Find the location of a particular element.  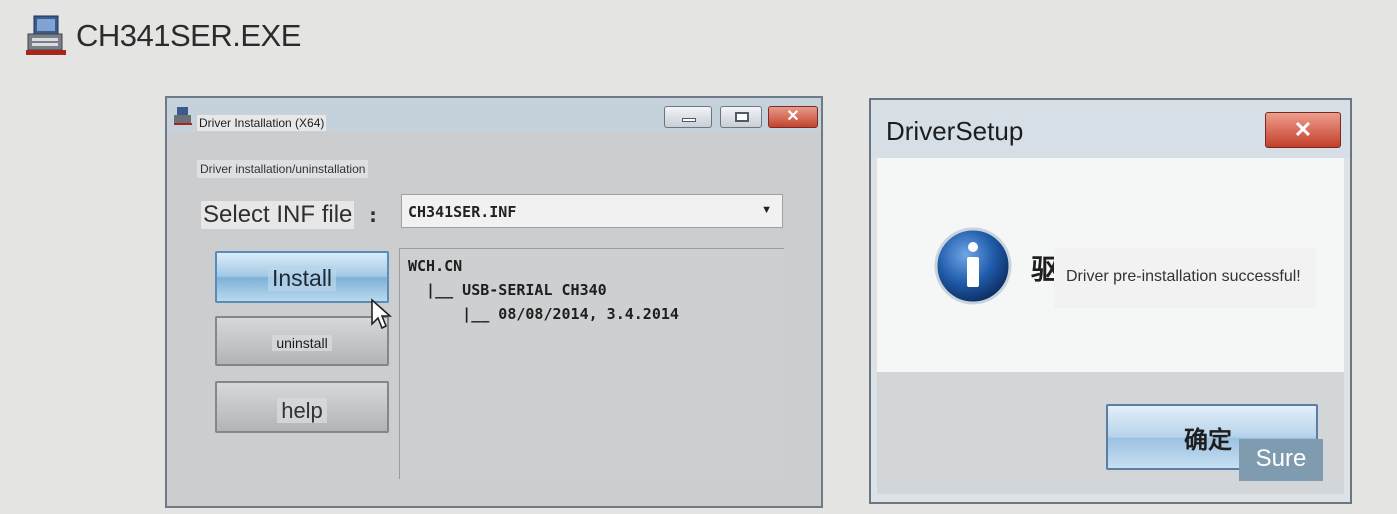

message-text: Driver pre-installation successful! is located at coordinates (1183, 276).